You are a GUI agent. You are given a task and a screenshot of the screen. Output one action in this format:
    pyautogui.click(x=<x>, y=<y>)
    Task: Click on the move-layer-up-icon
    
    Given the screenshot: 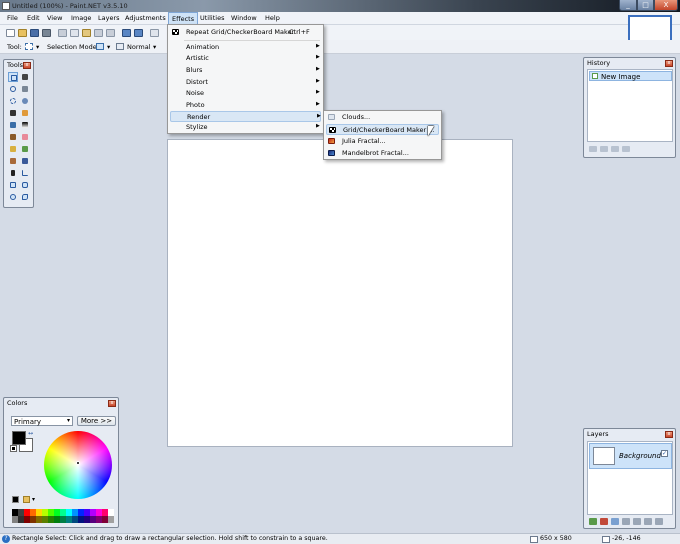 What is the action you would take?
    pyautogui.click(x=637, y=521)
    